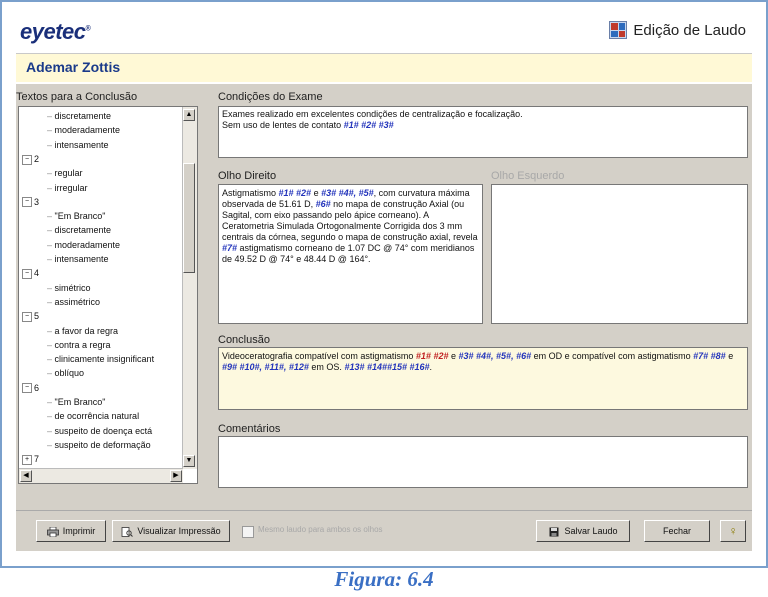  I want to click on tree-group-node: −4, so click(30, 273).